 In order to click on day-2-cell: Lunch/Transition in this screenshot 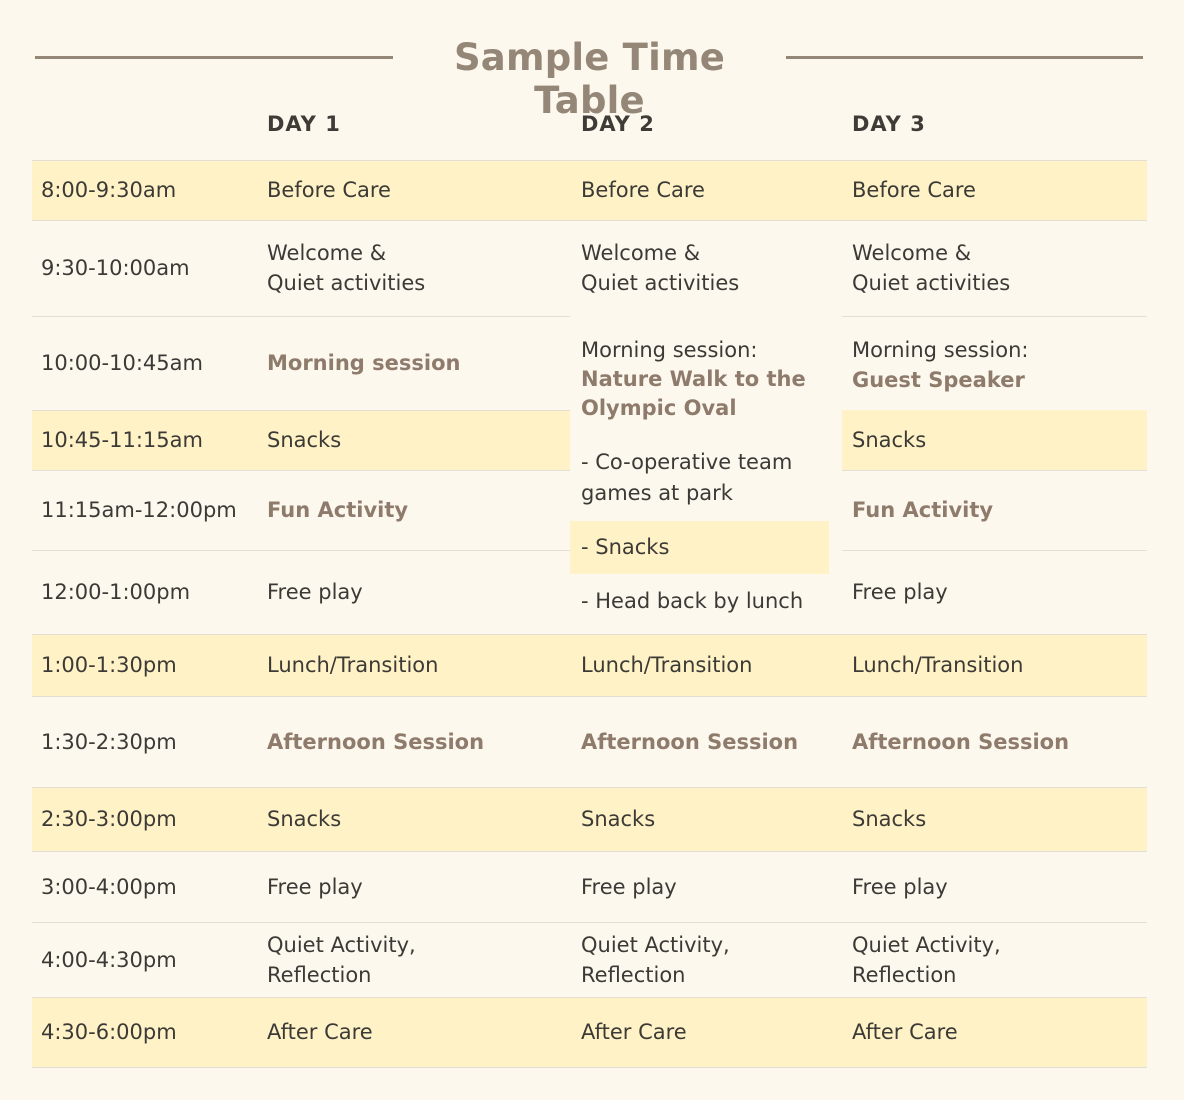, I will do `click(711, 665)`.